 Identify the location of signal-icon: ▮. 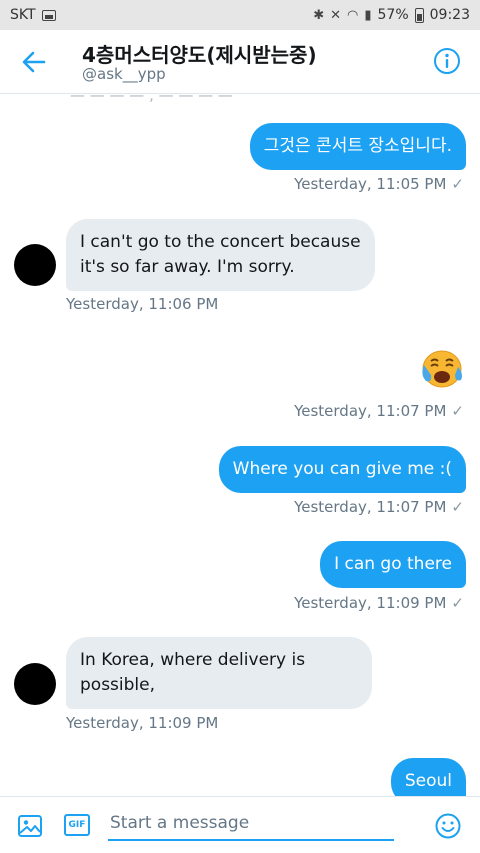
(368, 15).